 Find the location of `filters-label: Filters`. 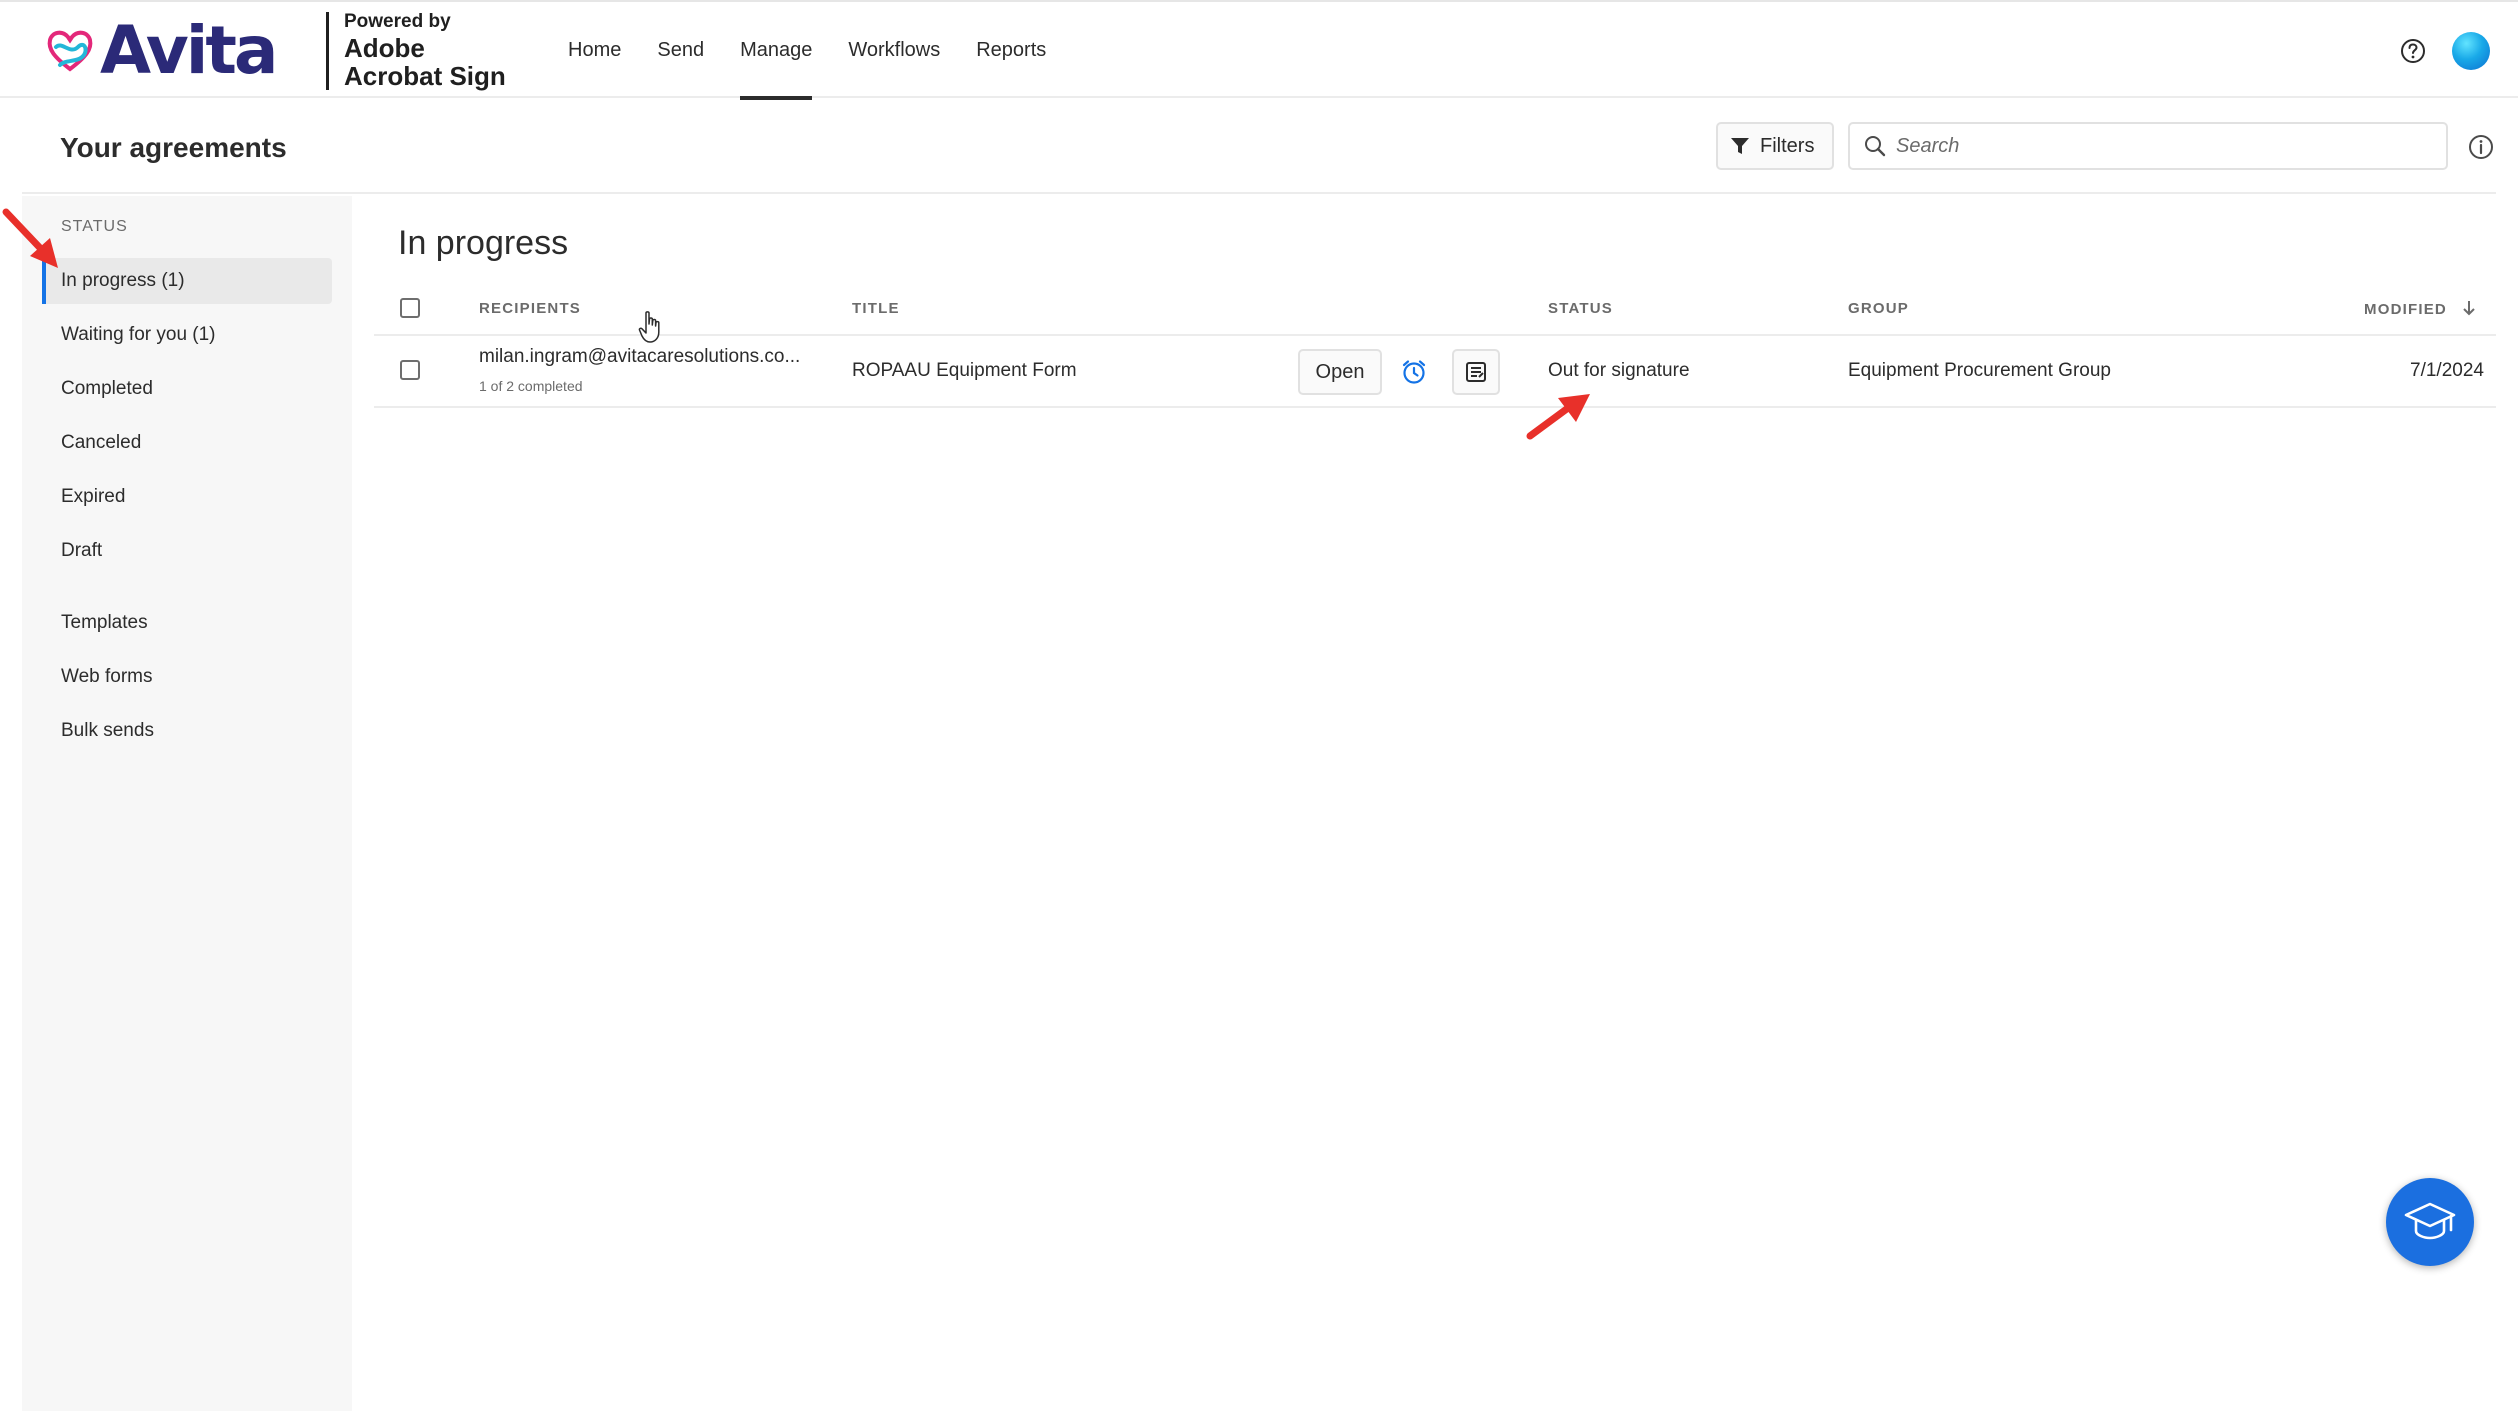

filters-label: Filters is located at coordinates (1787, 145).